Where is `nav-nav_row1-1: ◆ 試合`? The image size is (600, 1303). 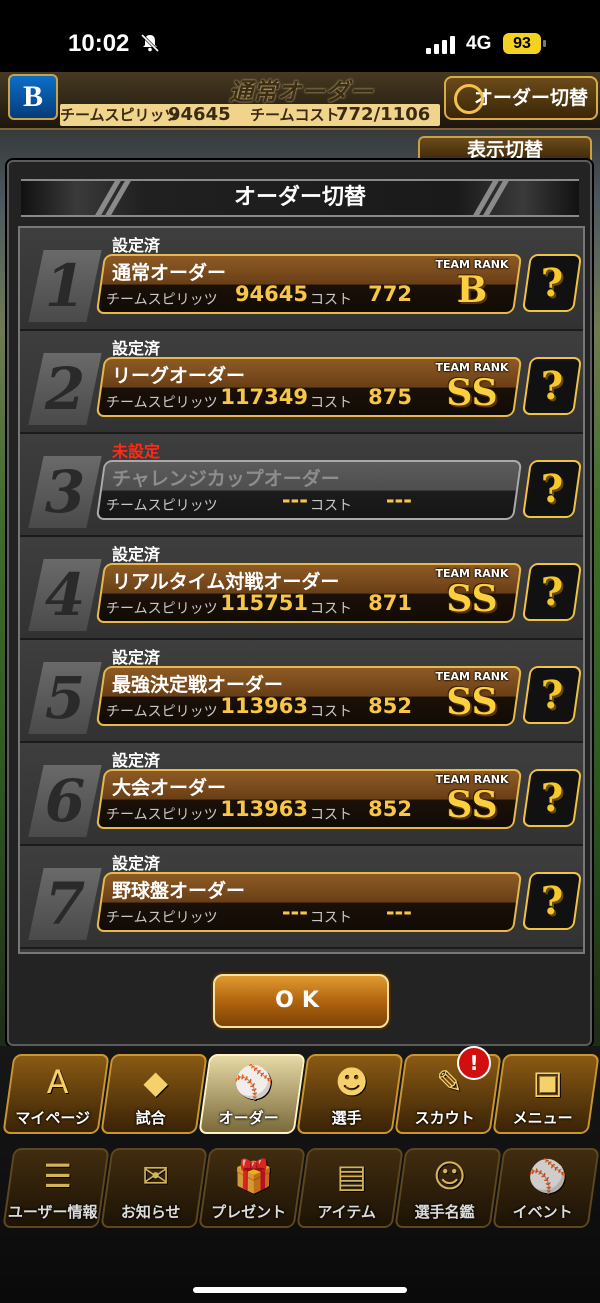
nav-nav_row1-1: ◆ 試合 is located at coordinates (154, 1094).